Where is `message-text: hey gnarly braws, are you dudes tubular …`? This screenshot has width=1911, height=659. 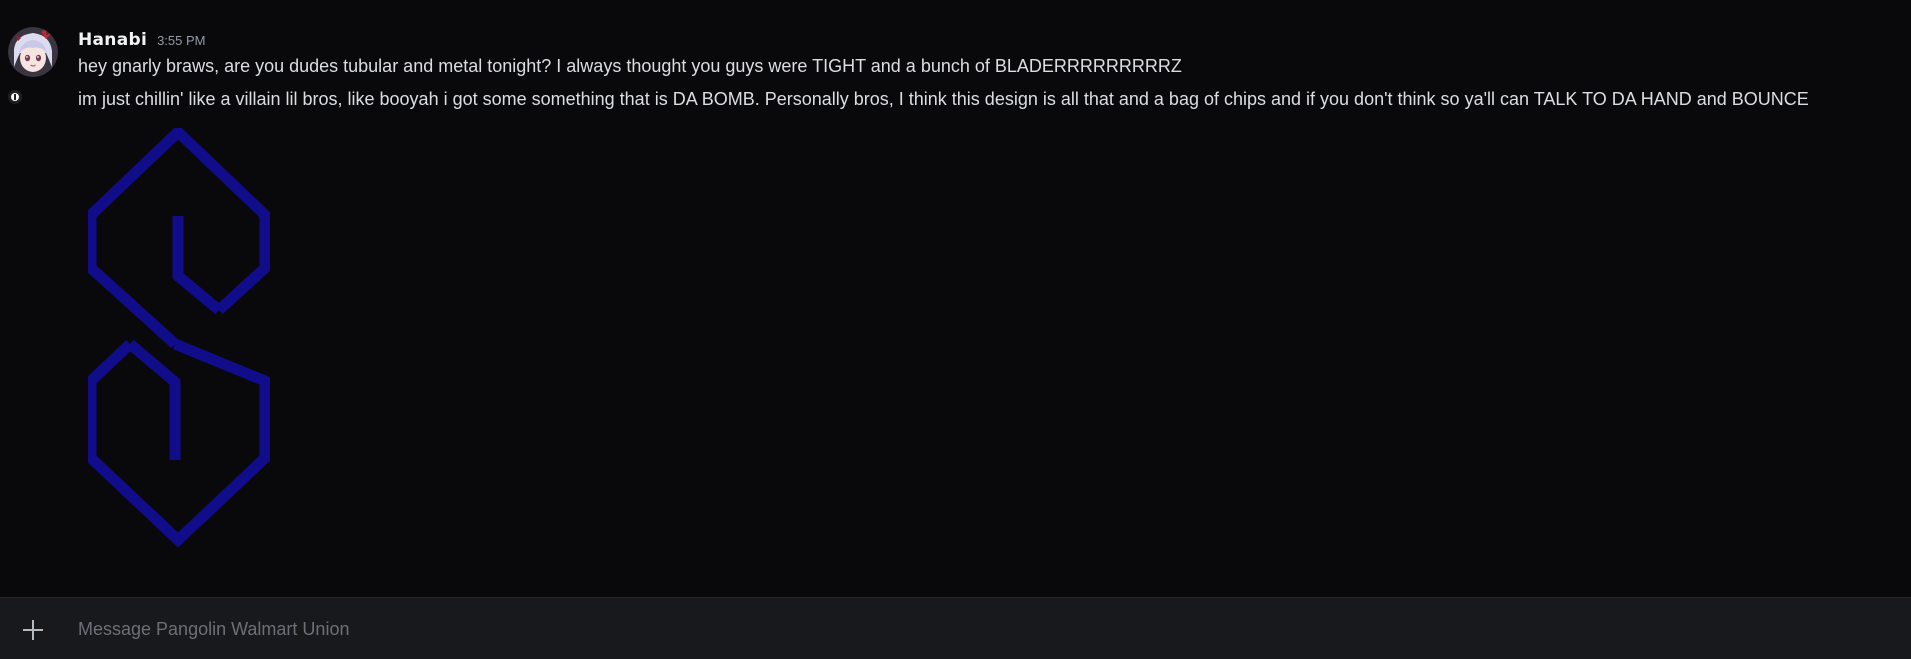
message-text: hey gnarly braws, are you dudes tubular … is located at coordinates (630, 66).